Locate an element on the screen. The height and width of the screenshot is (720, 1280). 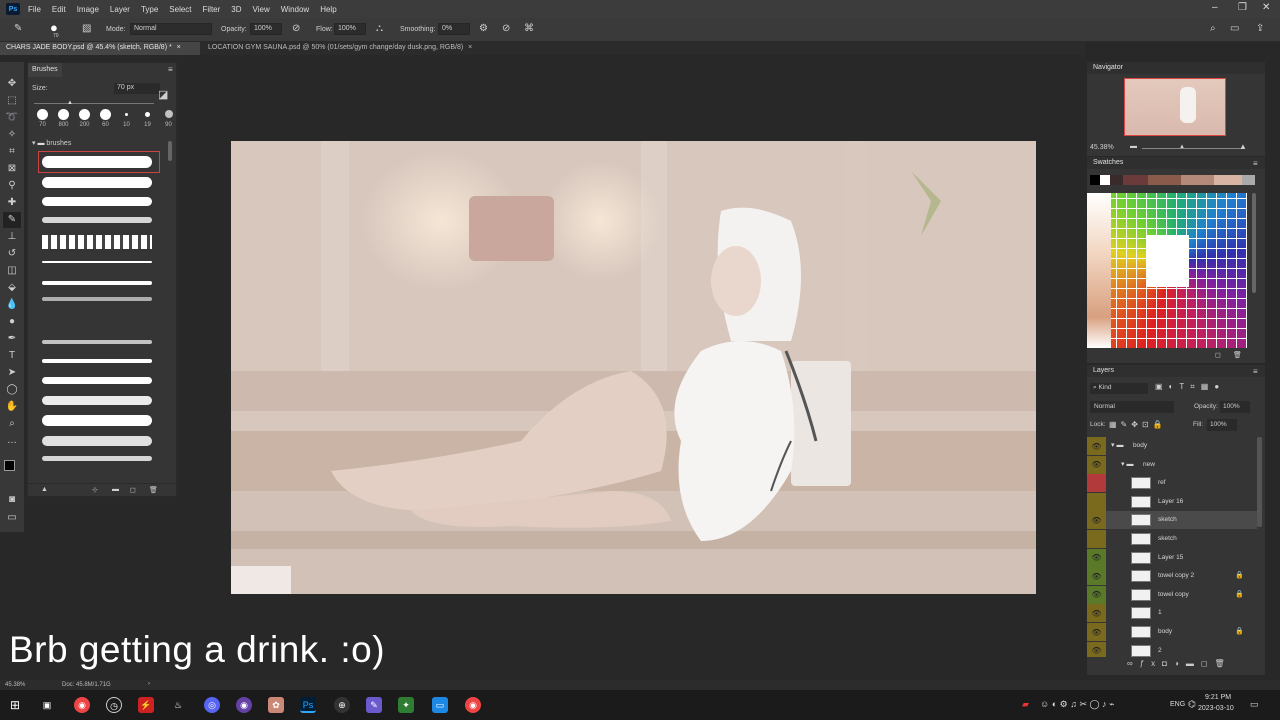
navigator-thumbnail is located at coordinates (1175, 107).